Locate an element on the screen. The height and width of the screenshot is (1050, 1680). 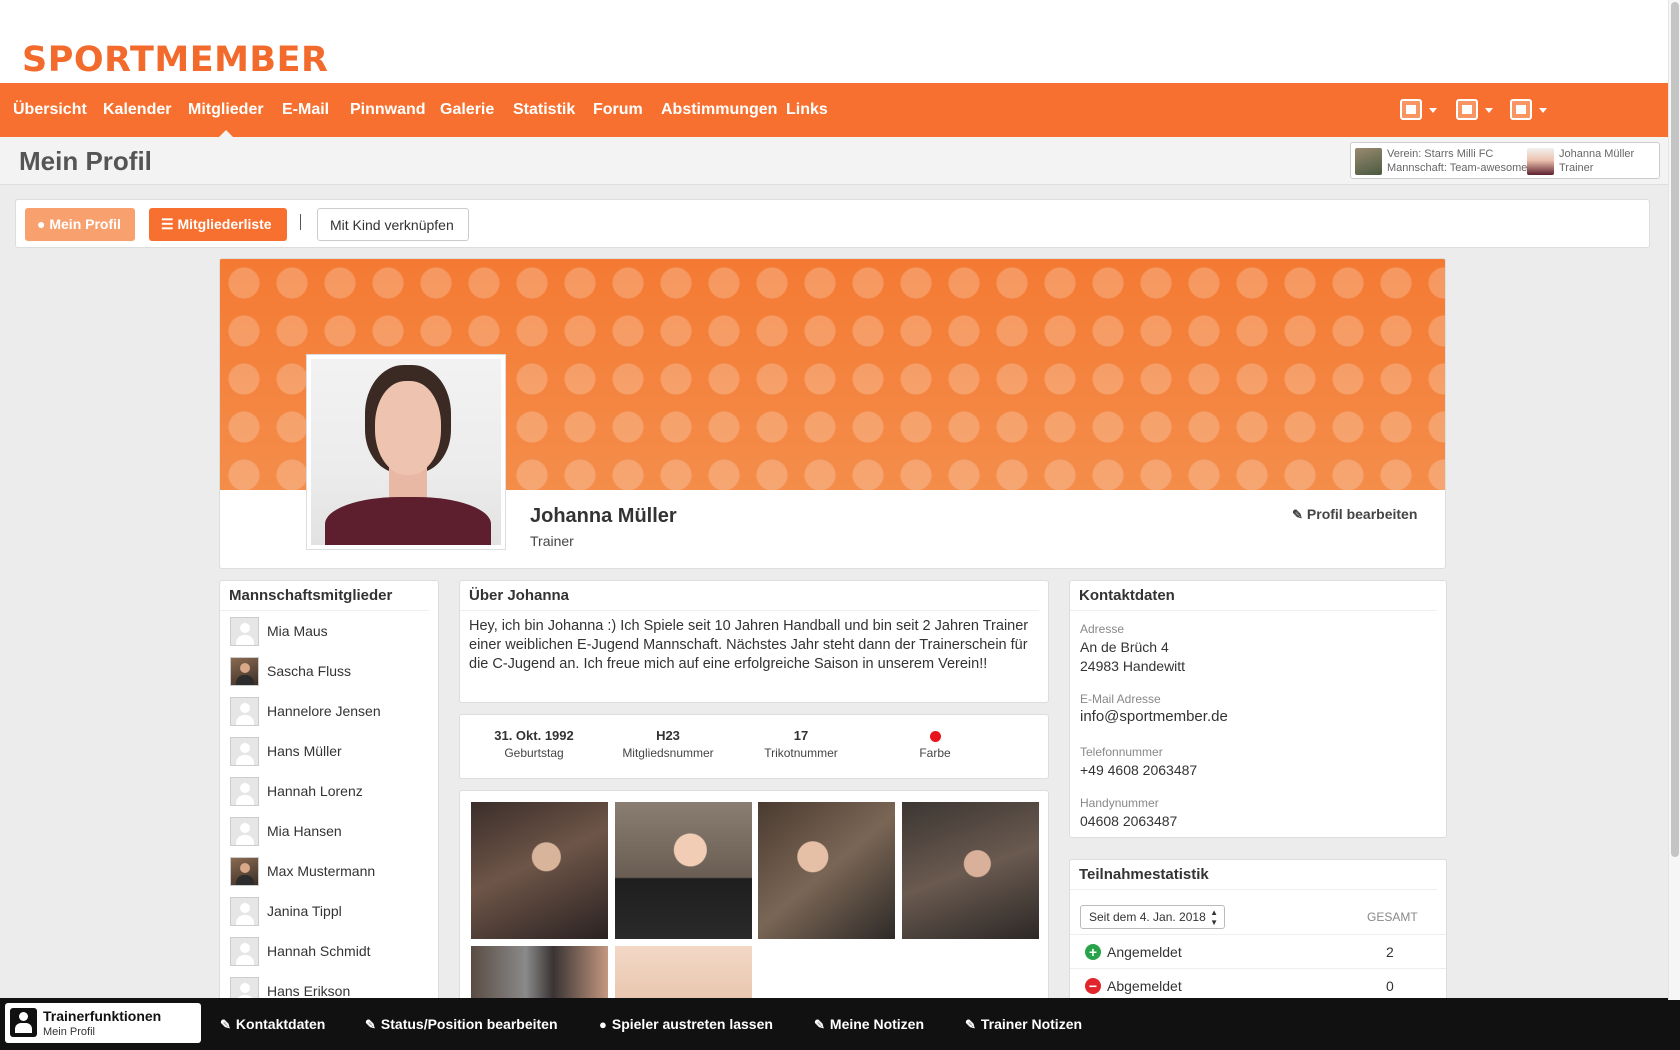
pencil-icon: ✎ is located at coordinates (370, 1024).